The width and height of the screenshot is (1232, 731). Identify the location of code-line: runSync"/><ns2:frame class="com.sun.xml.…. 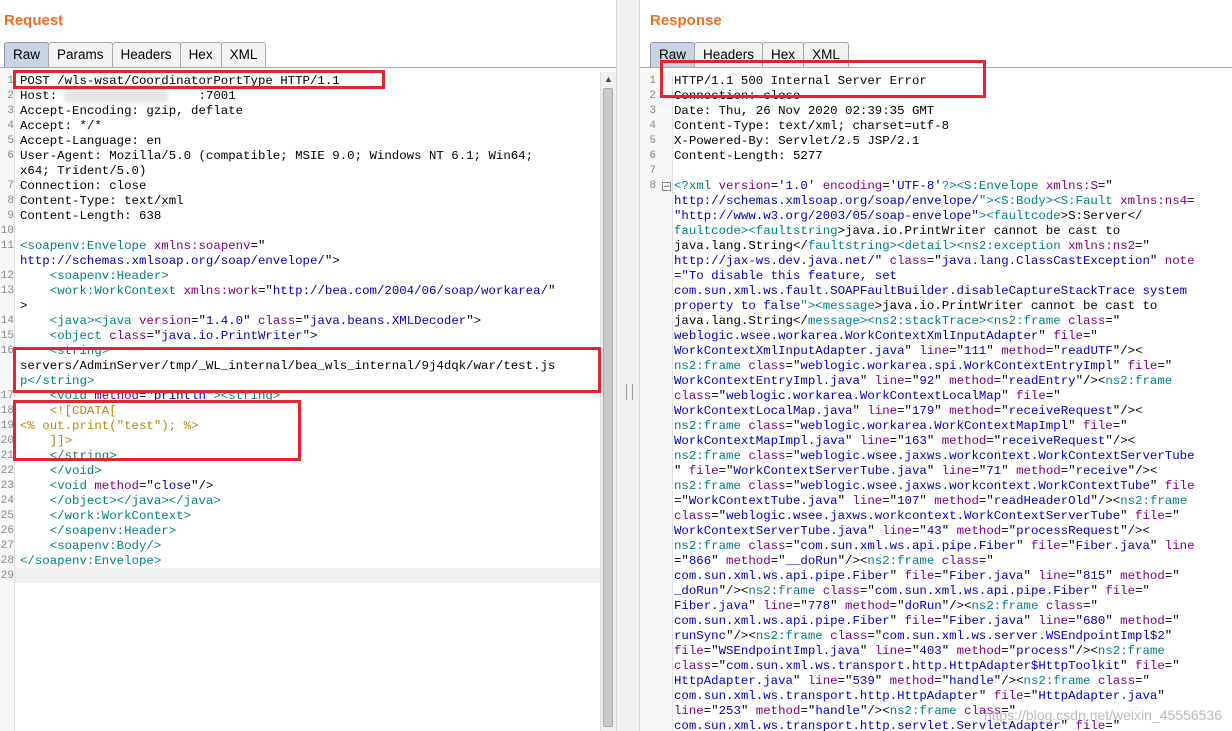
(923, 636).